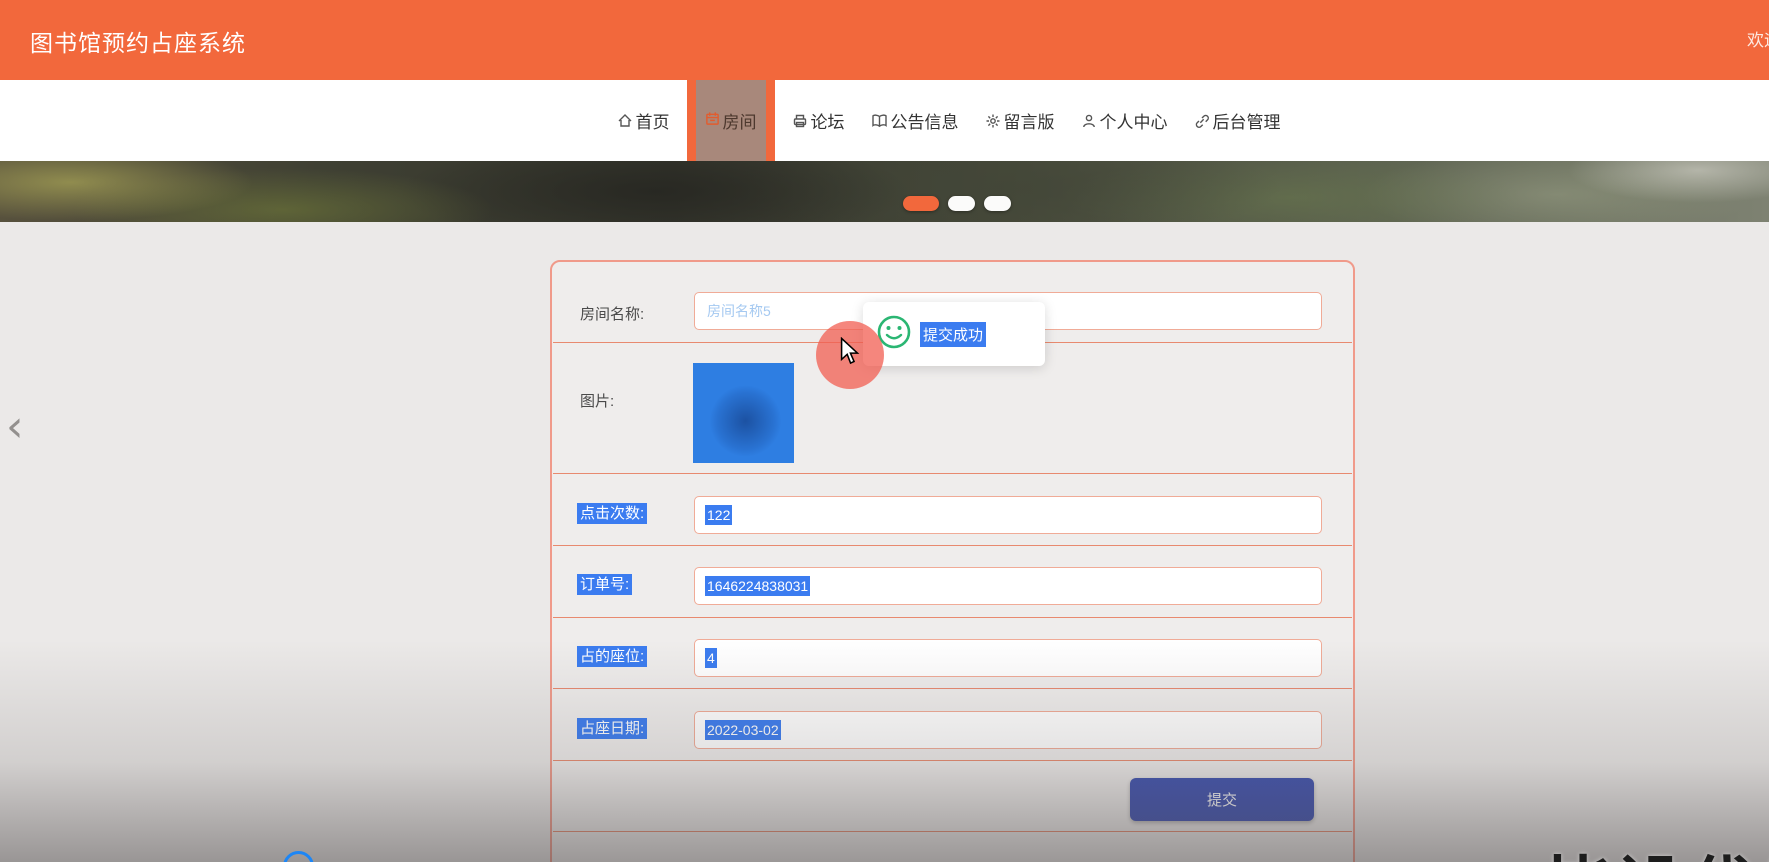 The width and height of the screenshot is (1769, 862). I want to click on order-number-label: 订单号:, so click(605, 584).